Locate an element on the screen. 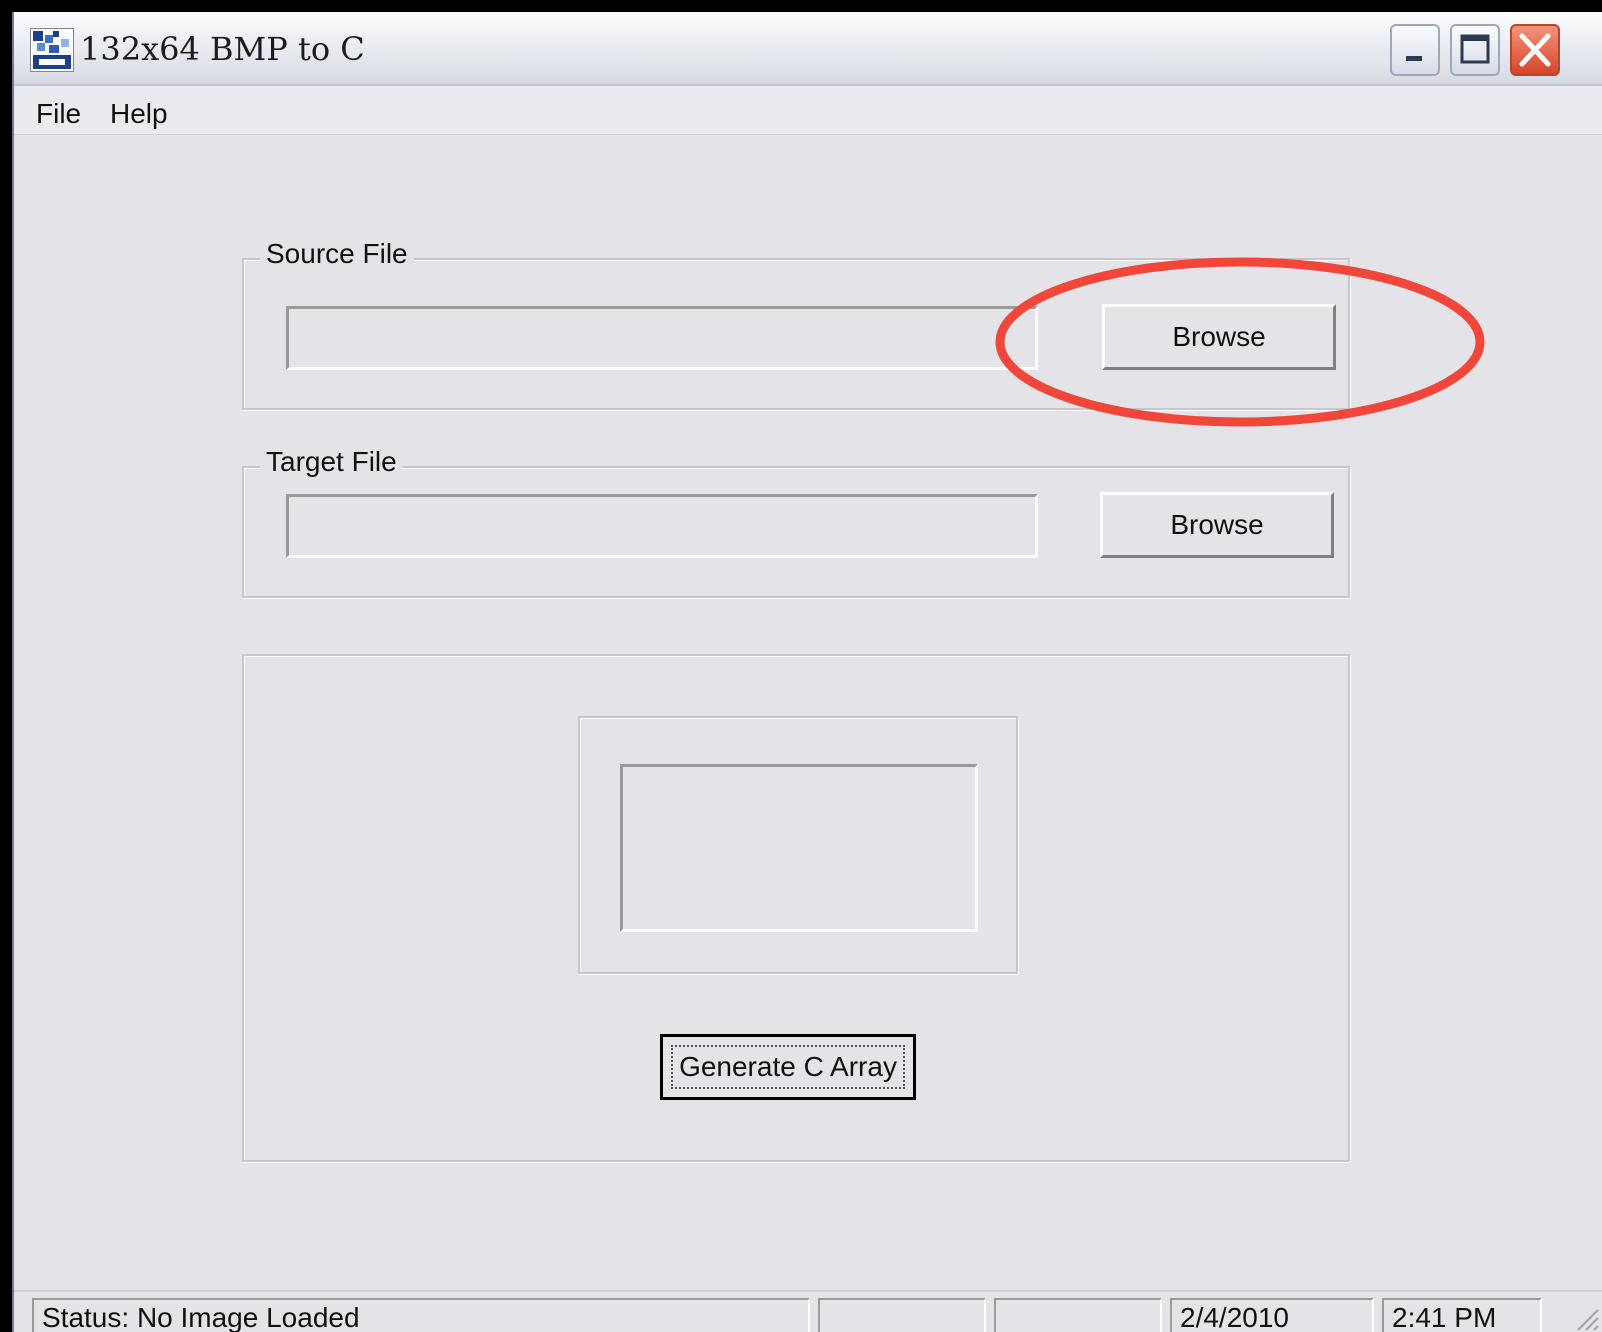 This screenshot has width=1602, height=1332. minimize-button is located at coordinates (1415, 50).